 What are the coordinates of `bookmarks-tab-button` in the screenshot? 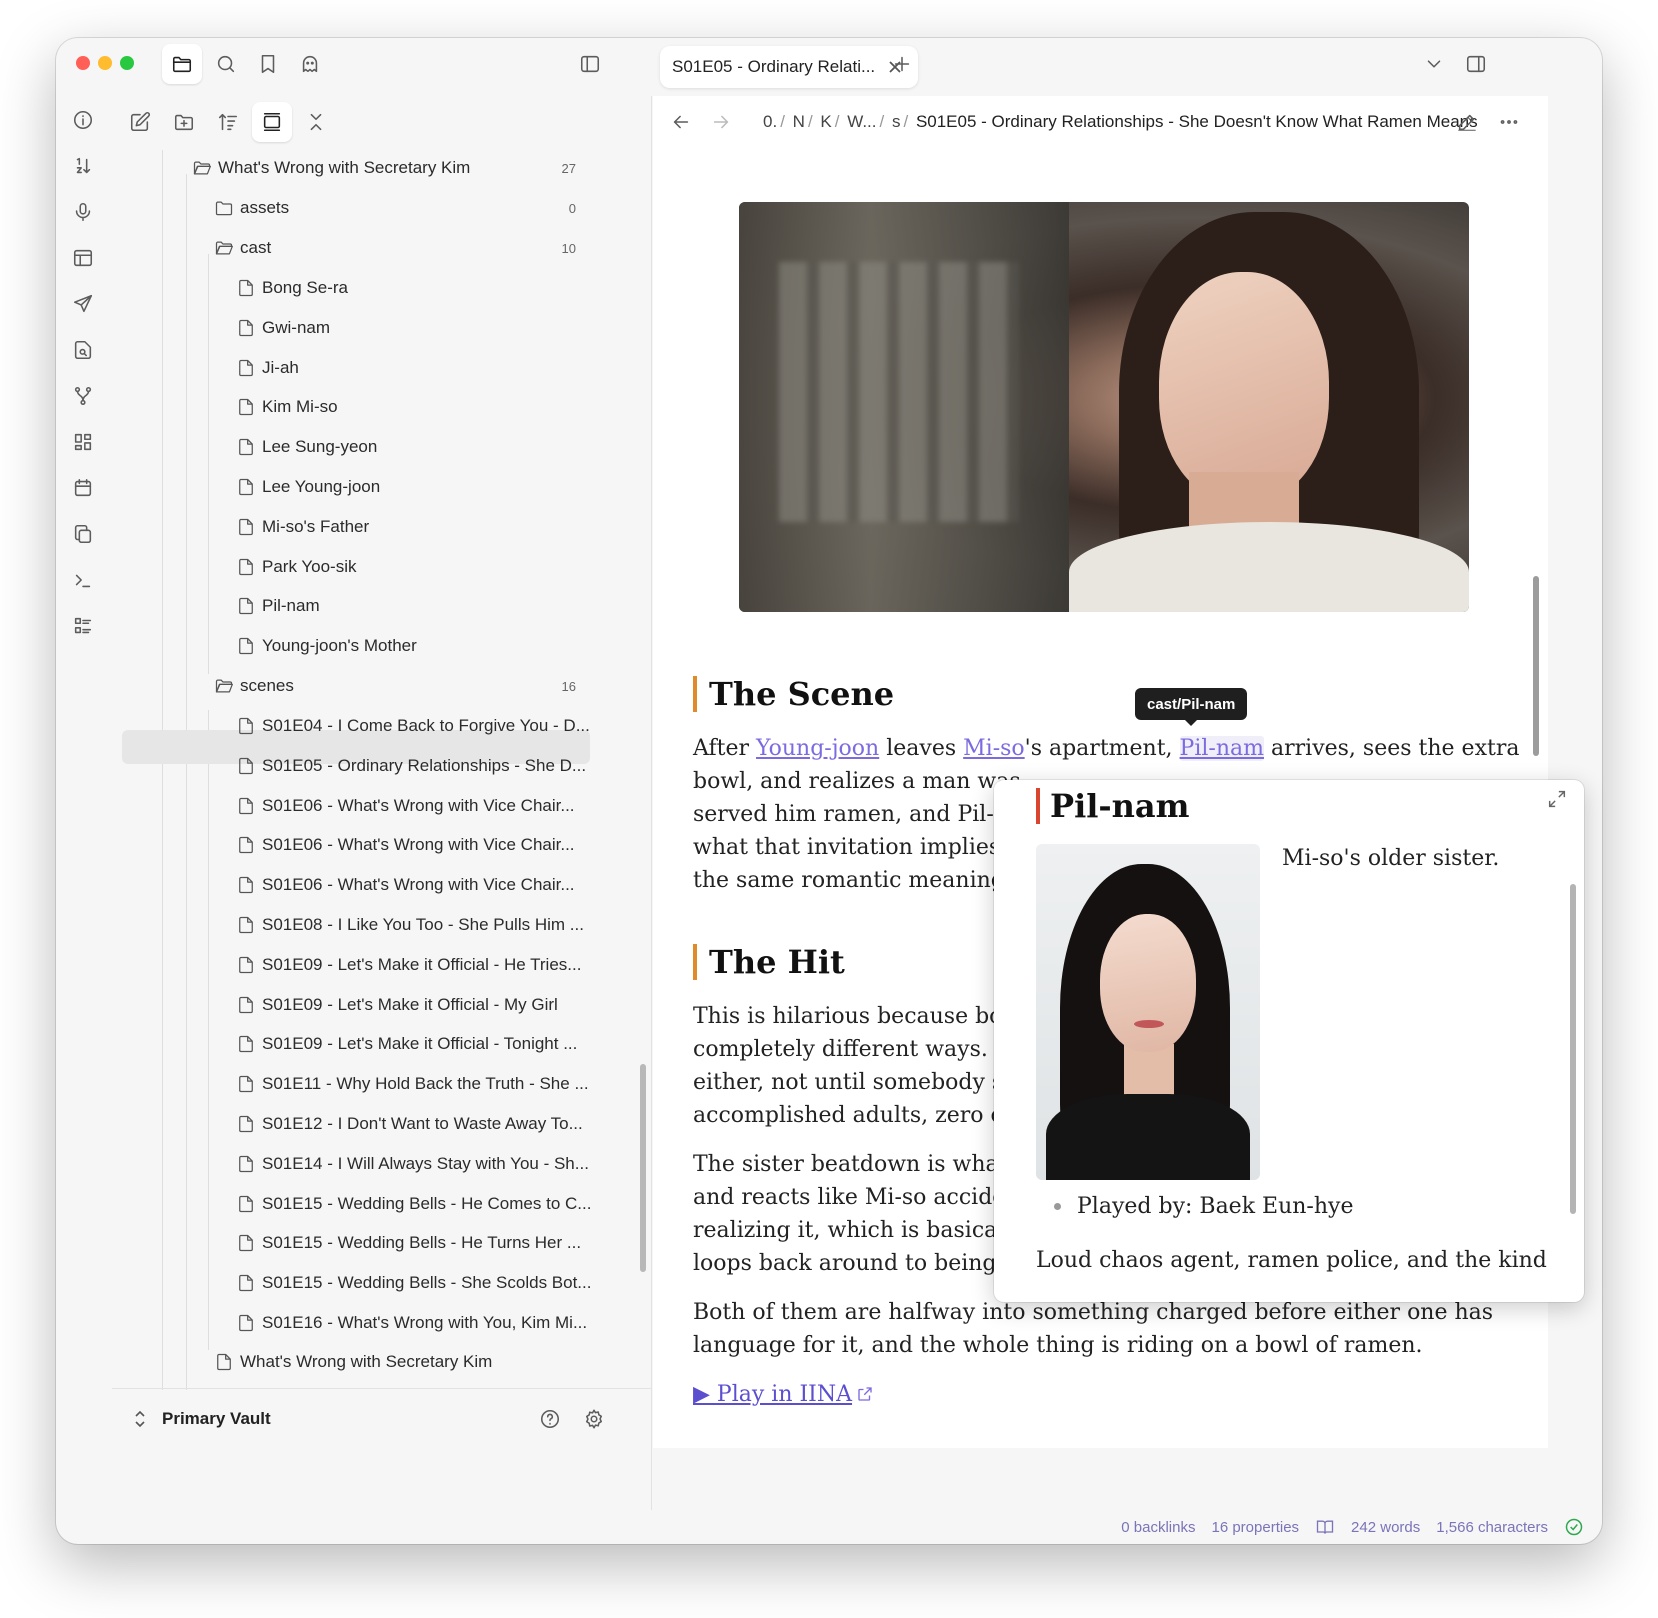 It's located at (268, 64).